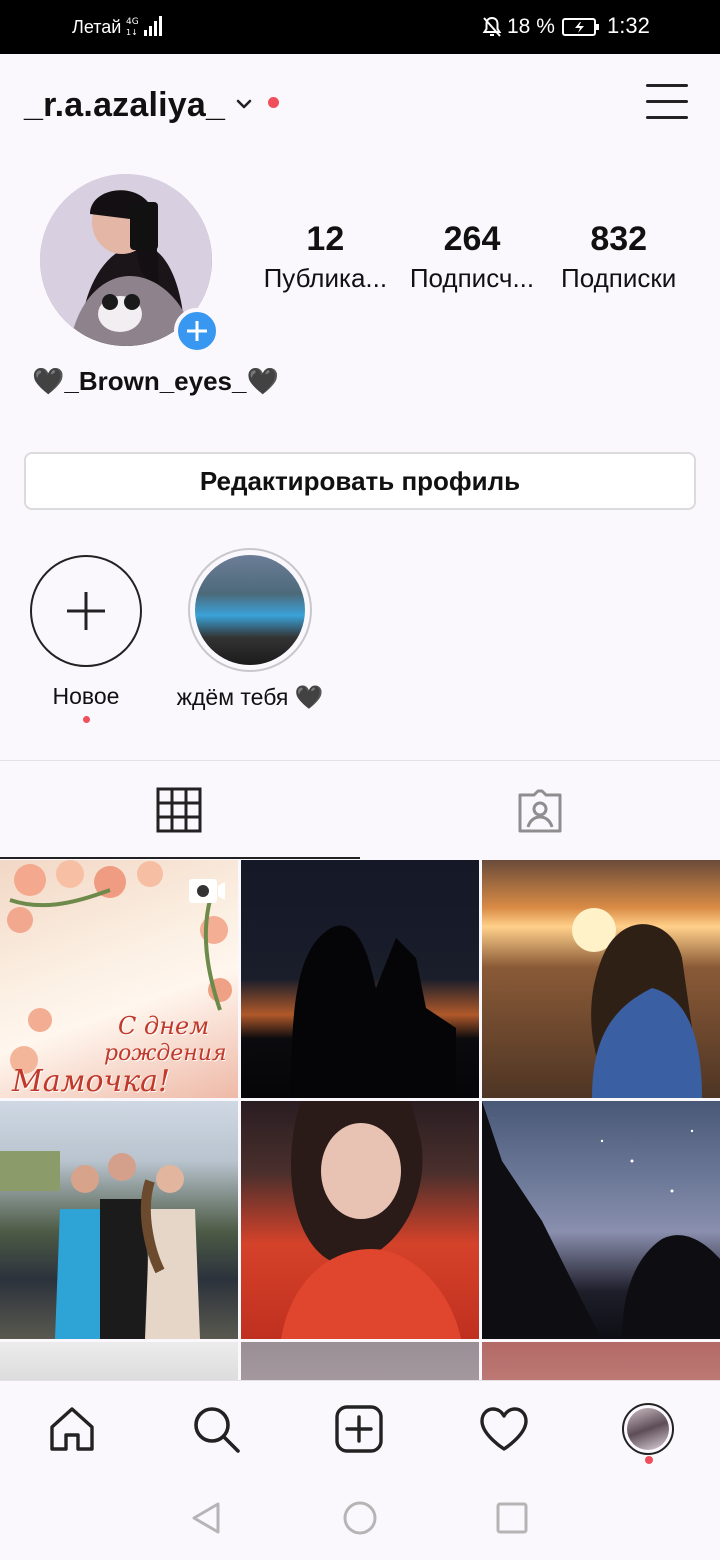  I want to click on add-story-button, so click(197, 331).